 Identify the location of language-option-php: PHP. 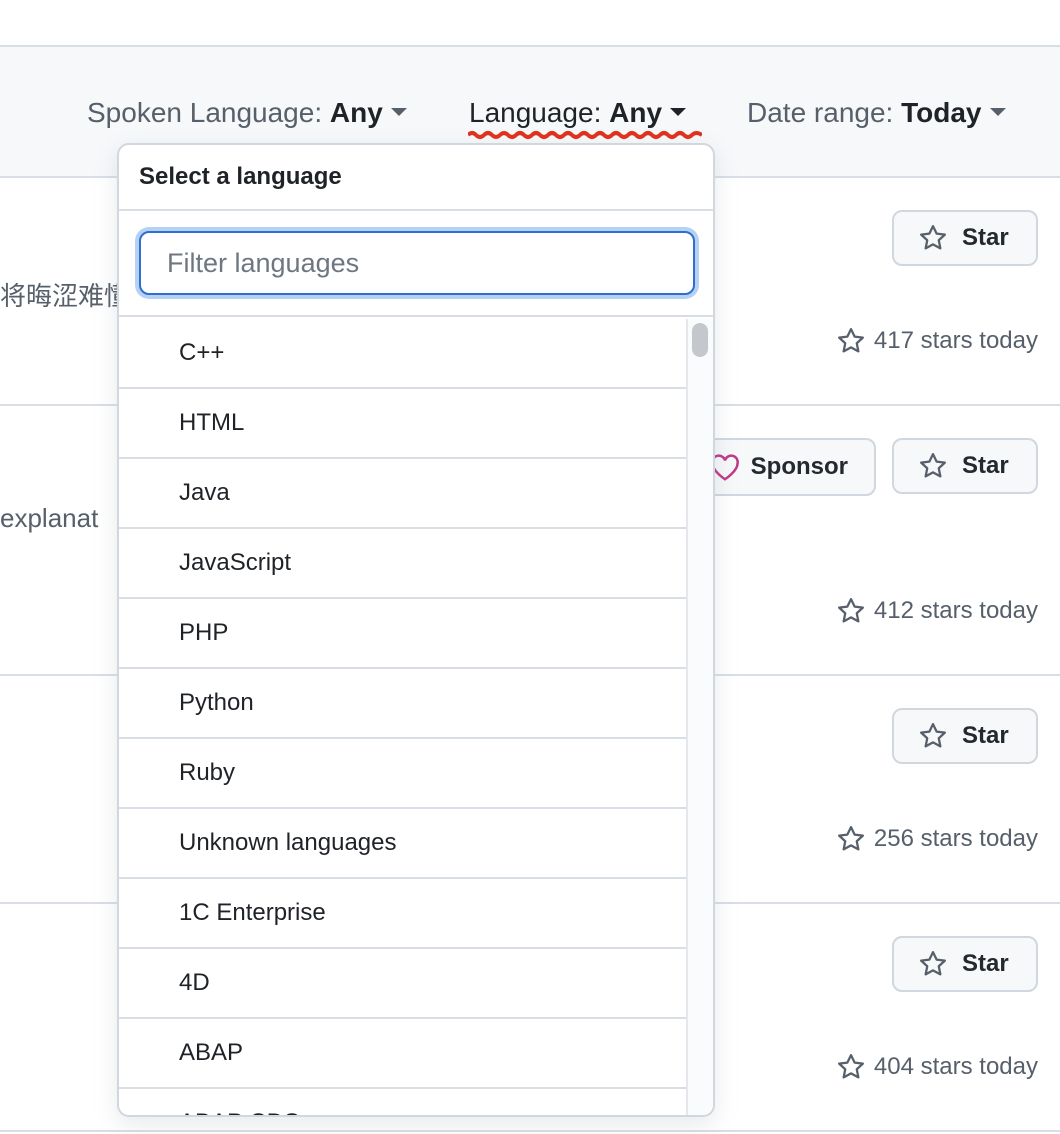
(403, 634).